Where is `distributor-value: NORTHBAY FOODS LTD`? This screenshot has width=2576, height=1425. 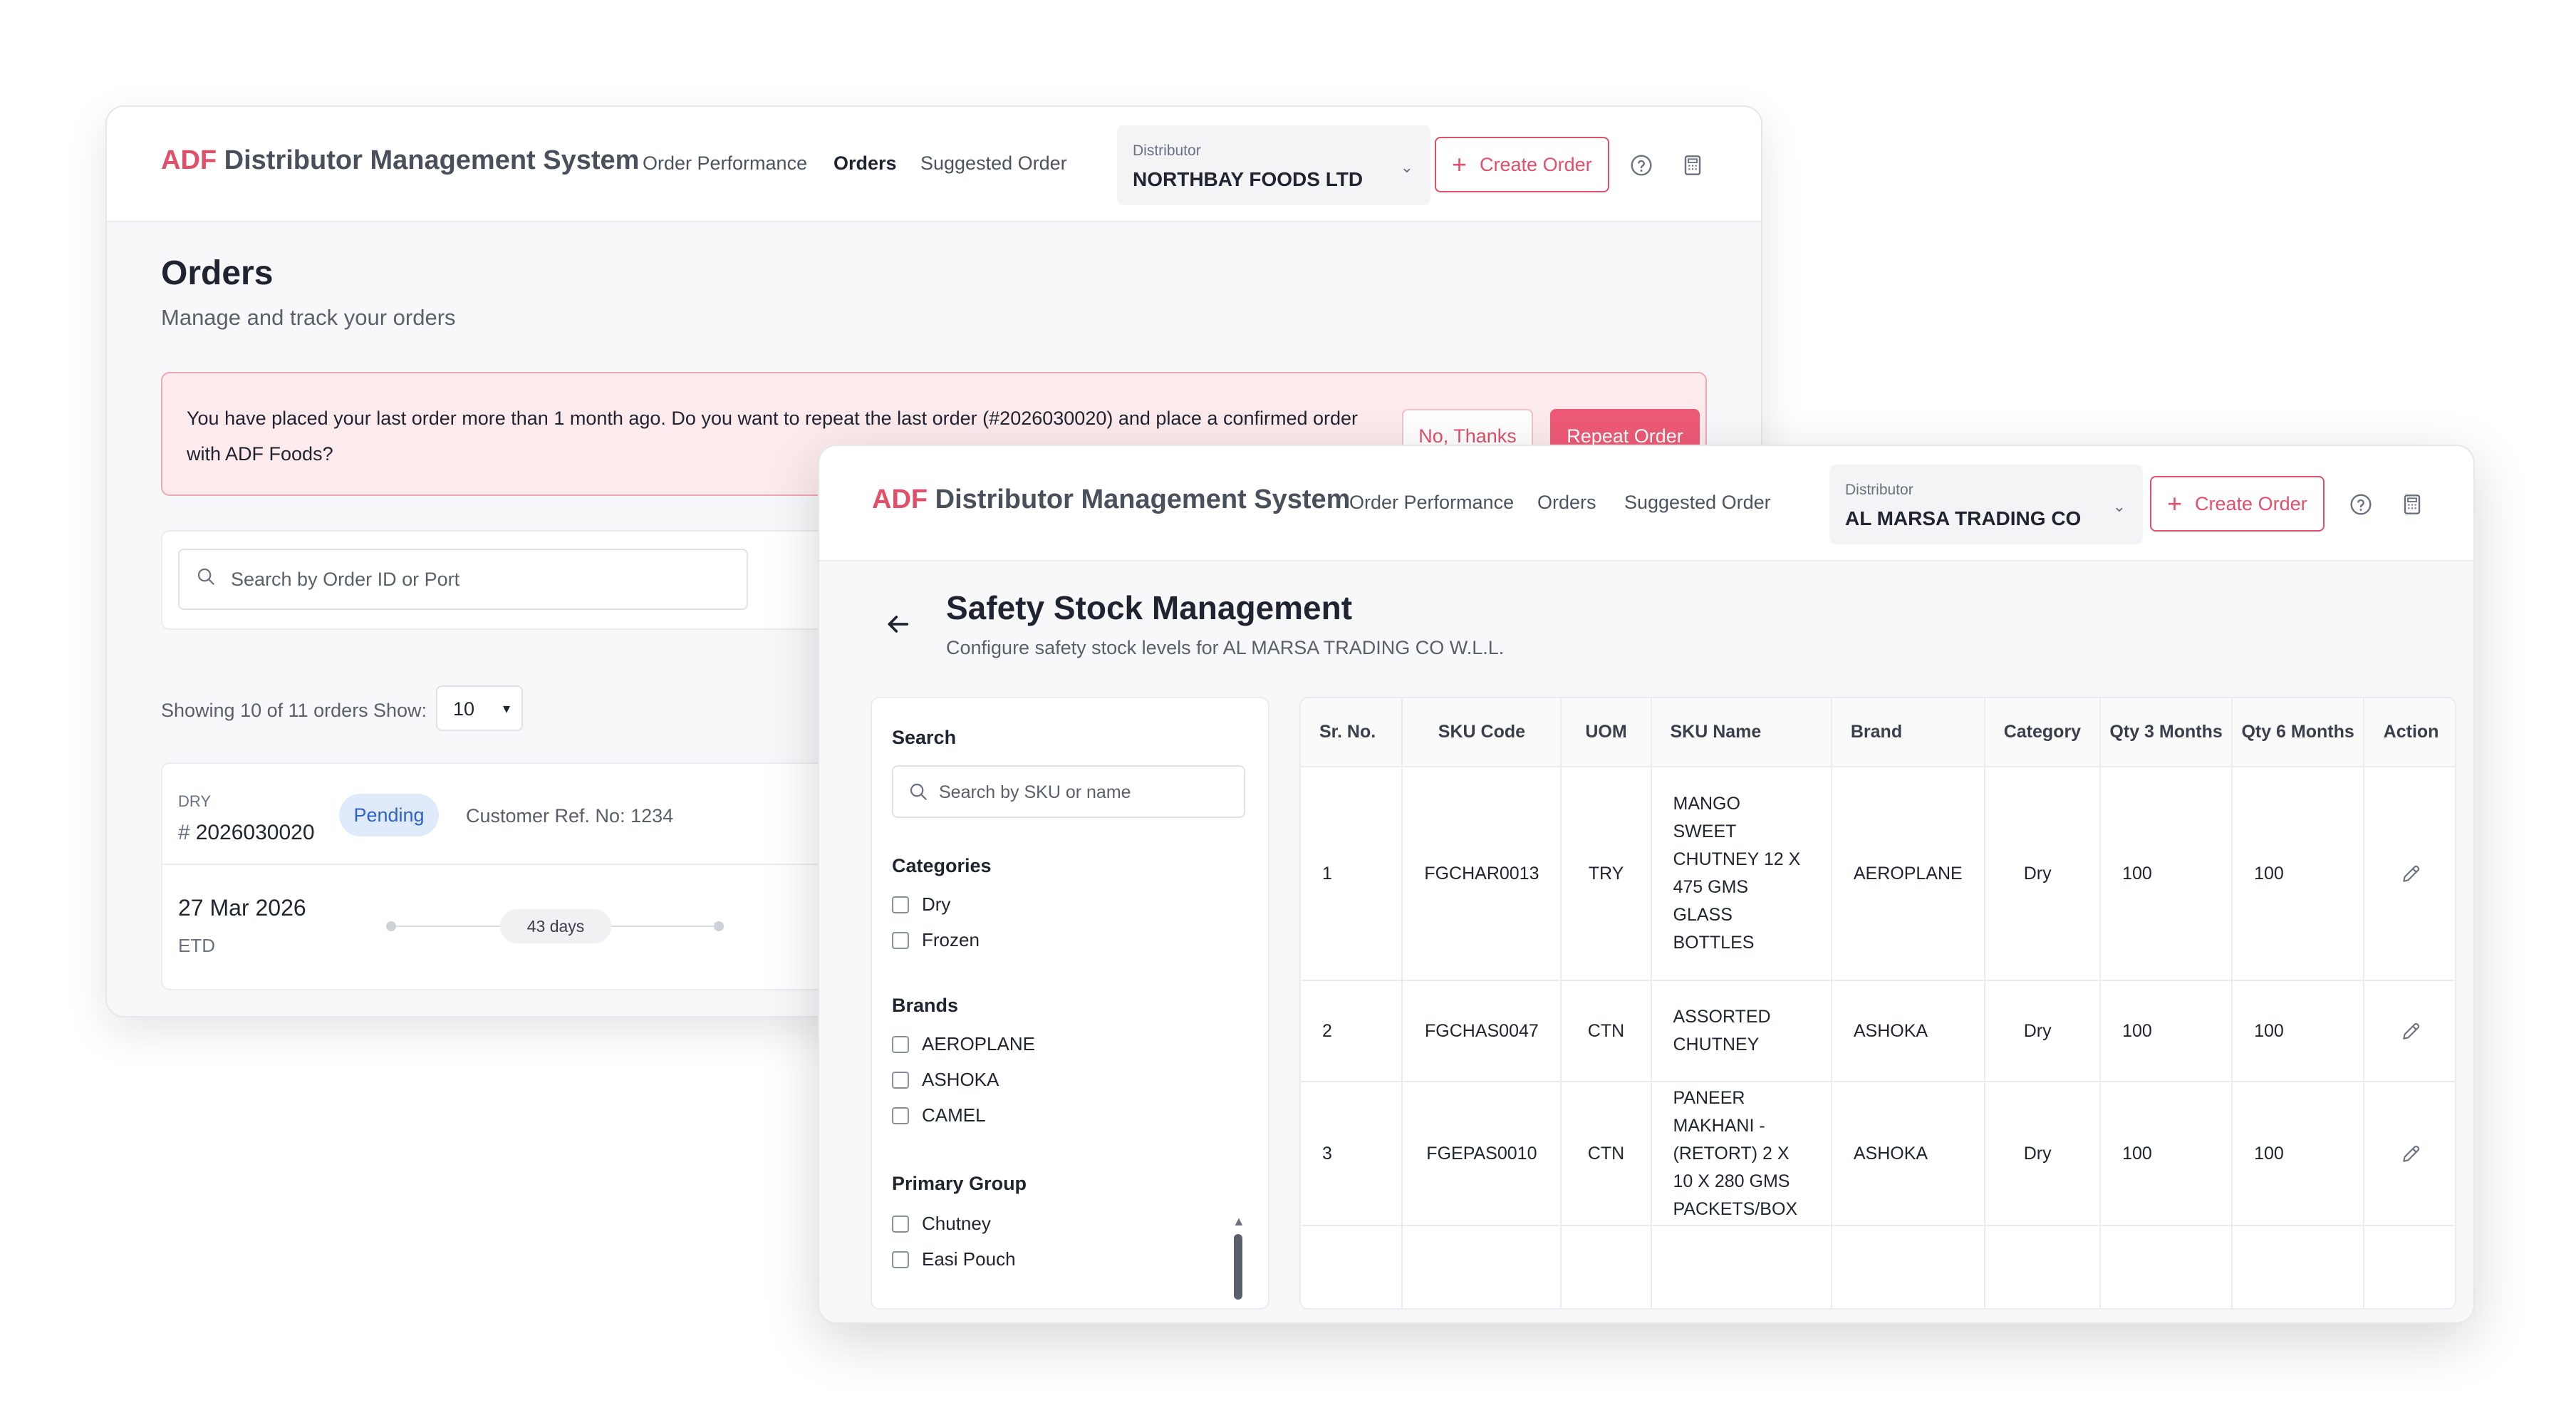 distributor-value: NORTHBAY FOODS LTD is located at coordinates (1248, 179).